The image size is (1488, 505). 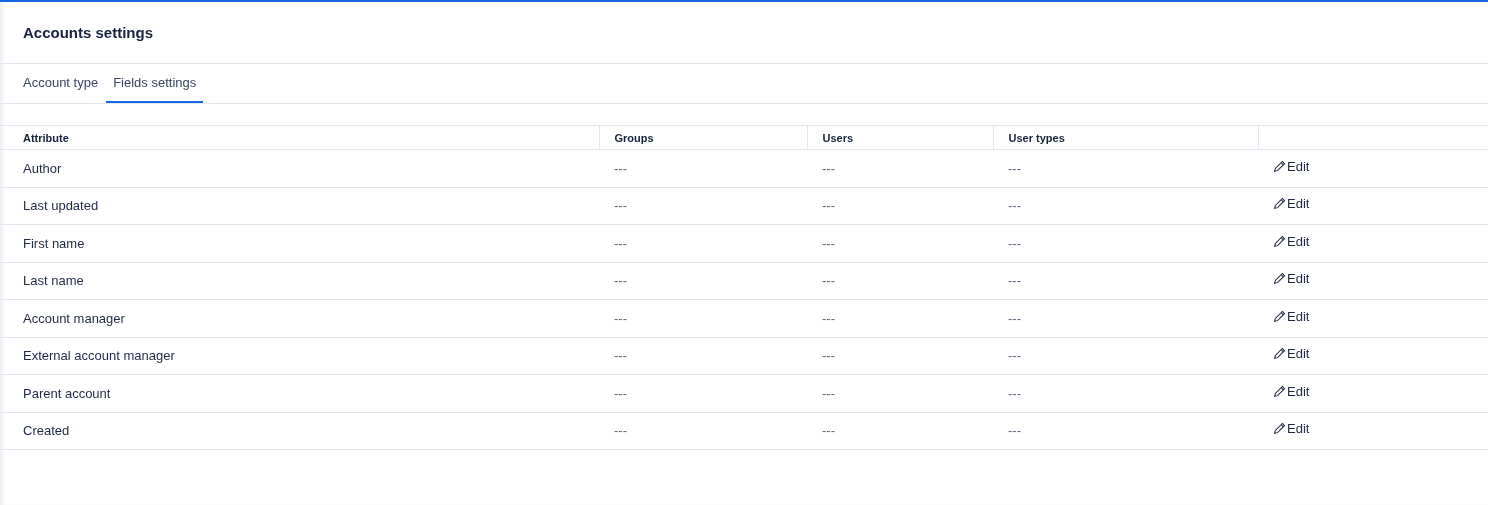 What do you see at coordinates (299, 431) in the screenshot?
I see `table-cell: Created` at bounding box center [299, 431].